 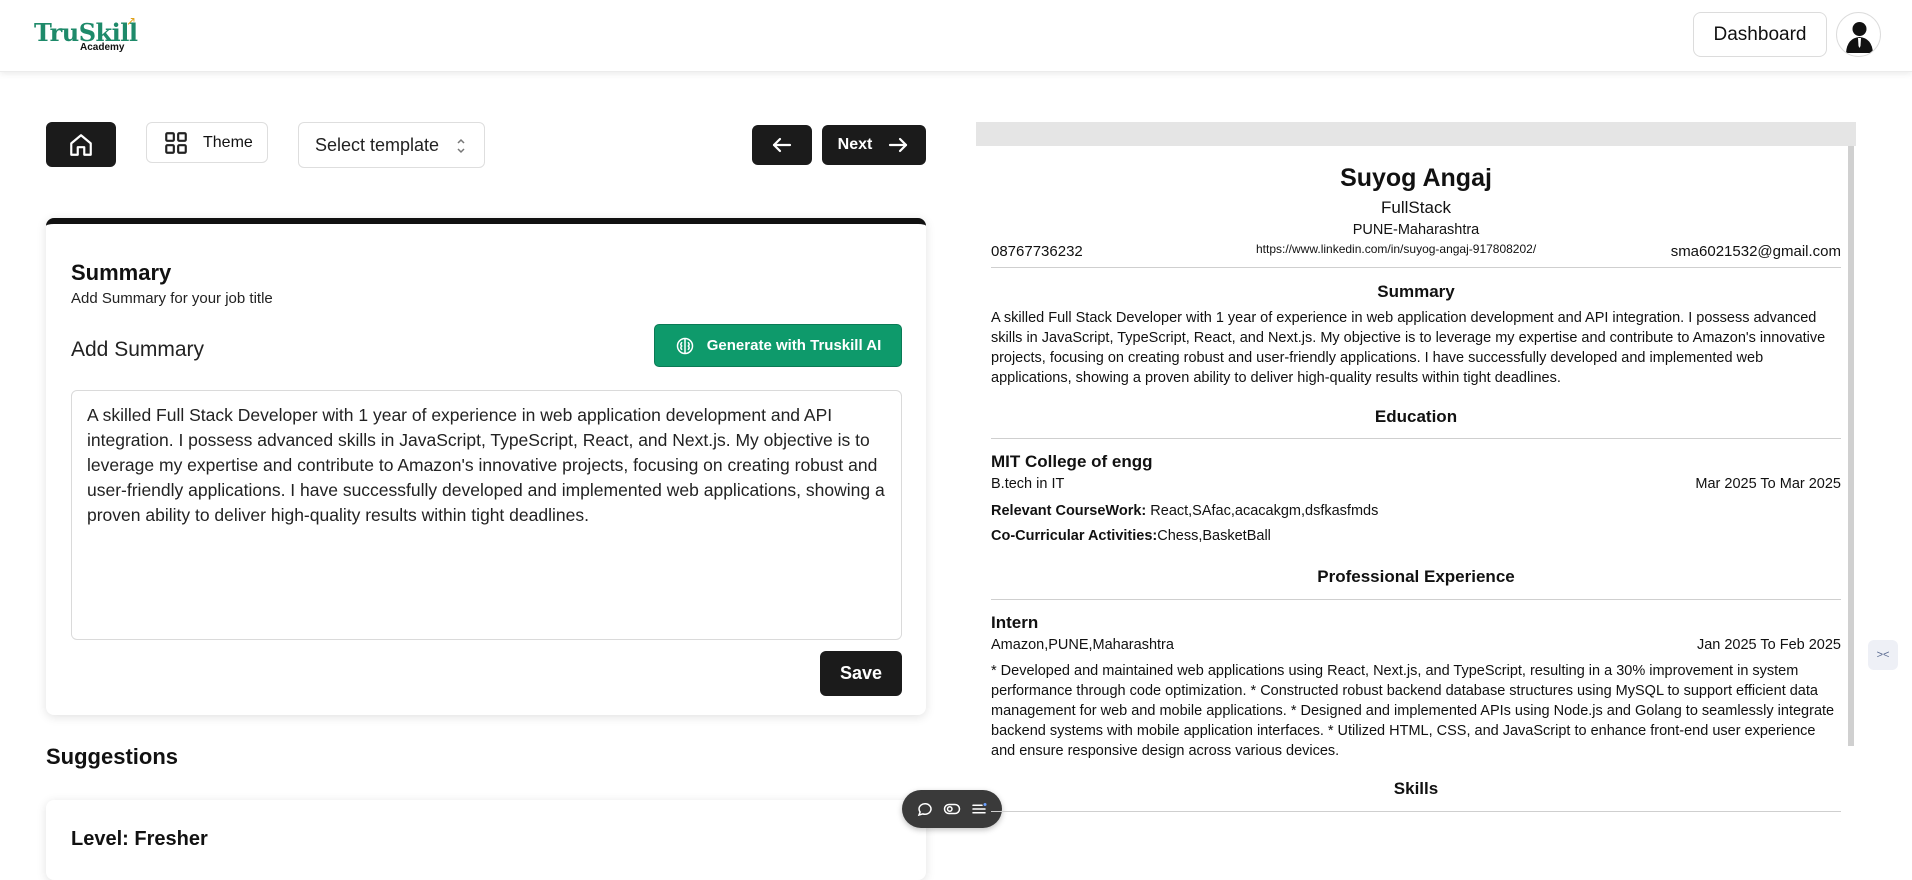 I want to click on top-nav-bar: TruSkill ↗ Academy Dashboard, so click(x=956, y=36).